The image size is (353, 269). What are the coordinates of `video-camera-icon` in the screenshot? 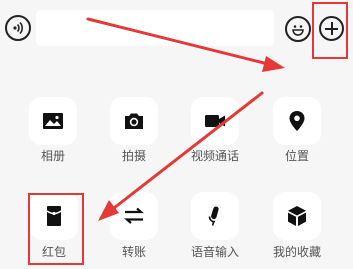 It's located at (215, 121).